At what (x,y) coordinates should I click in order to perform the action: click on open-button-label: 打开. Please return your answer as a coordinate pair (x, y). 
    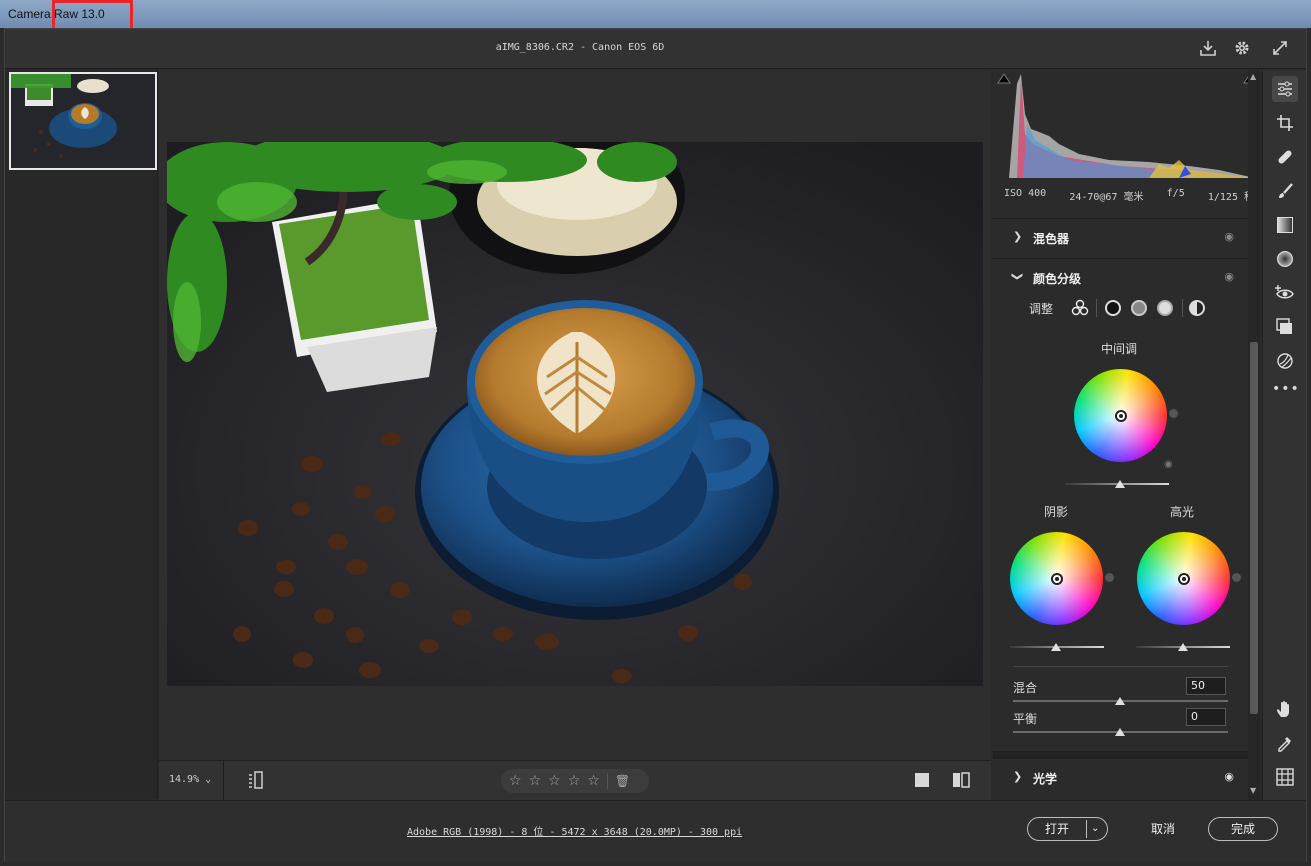
    Looking at the image, I should click on (1056, 829).